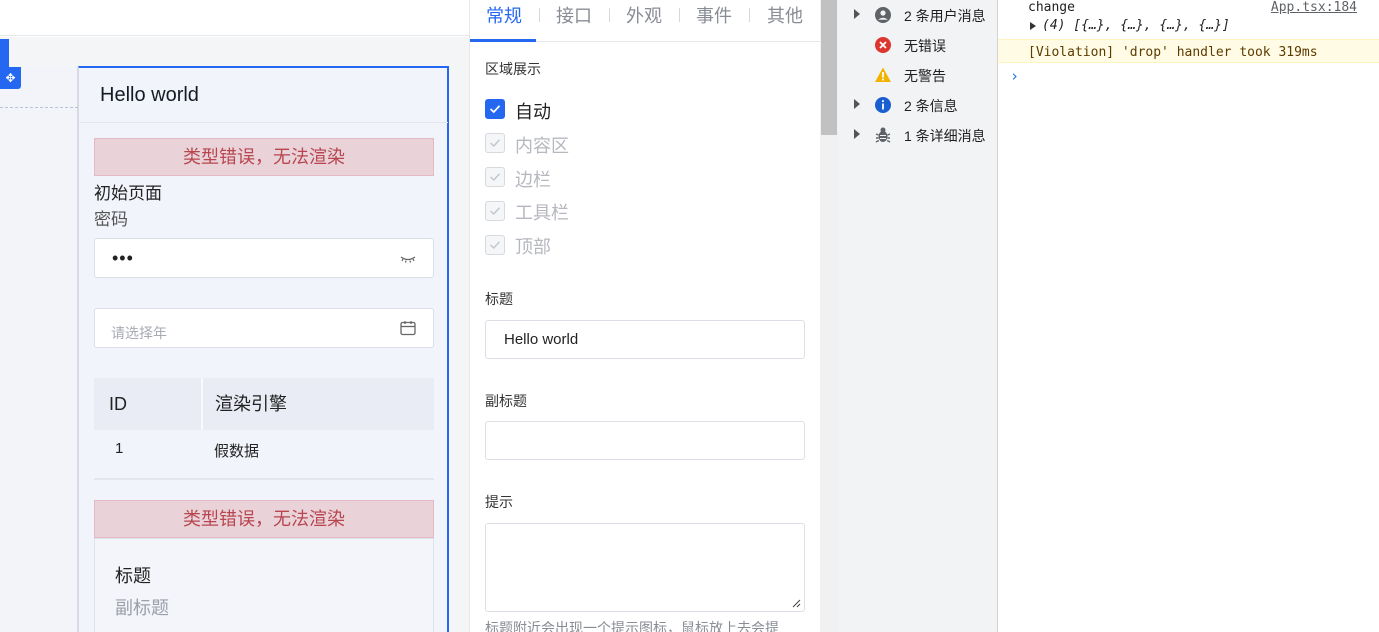 The height and width of the screenshot is (632, 1379). Describe the element at coordinates (714, 15) in the screenshot. I see `tab-events: 事件` at that location.